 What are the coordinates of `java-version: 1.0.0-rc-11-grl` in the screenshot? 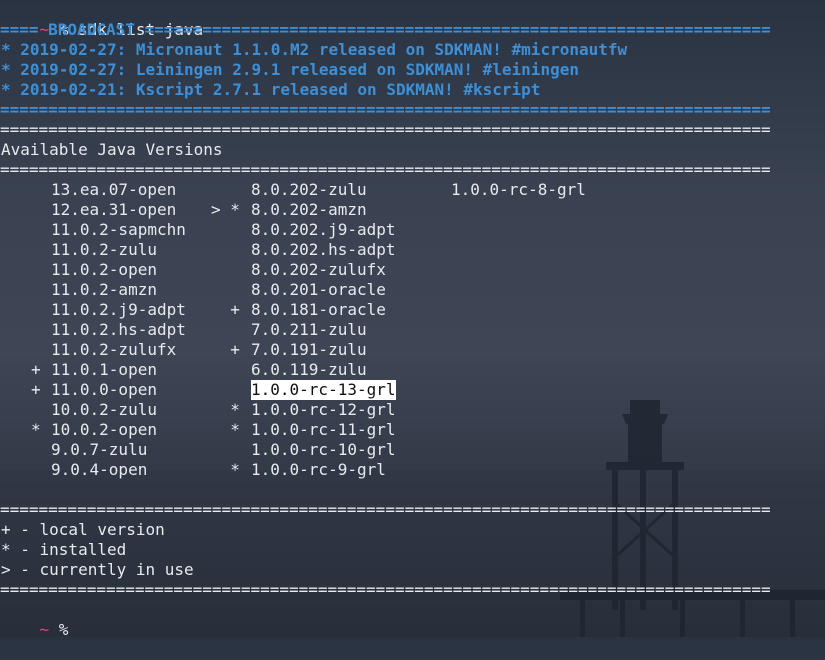 It's located at (323, 430).